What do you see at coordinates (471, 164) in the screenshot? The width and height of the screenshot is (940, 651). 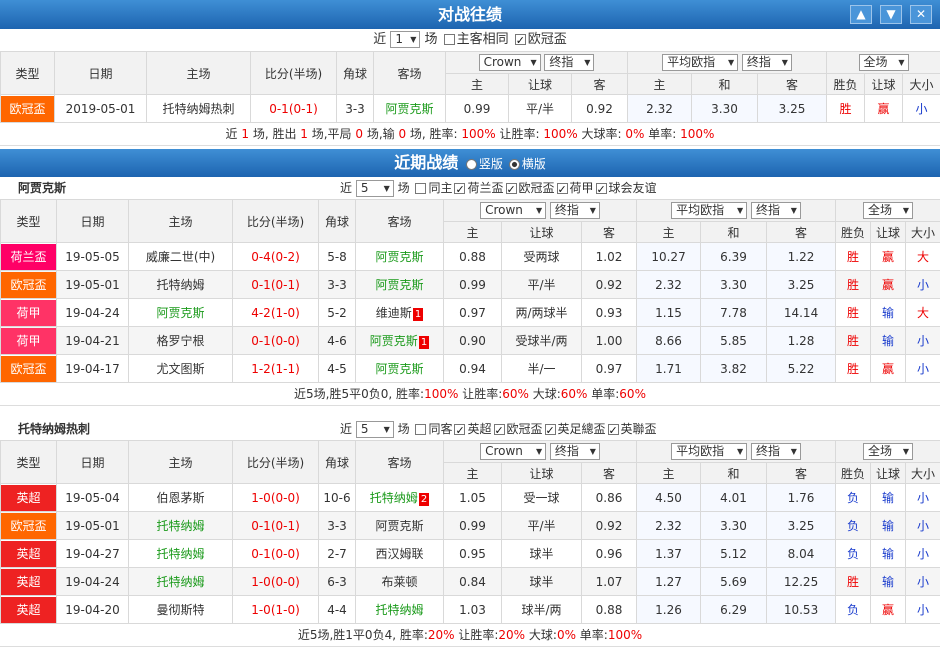 I see `vertical-radio` at bounding box center [471, 164].